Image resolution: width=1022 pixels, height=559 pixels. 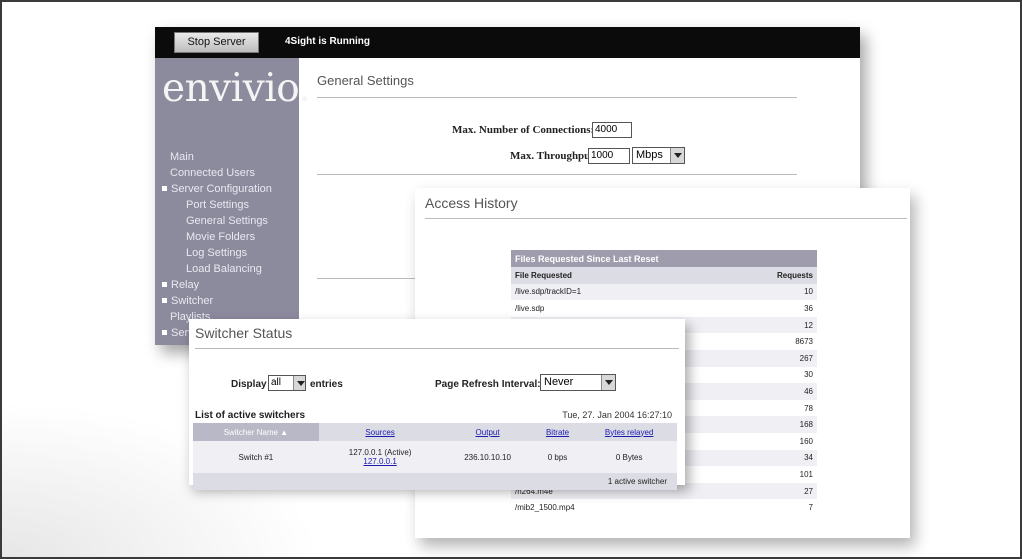 I want to click on table-footer: 1 active switcher, so click(x=435, y=481).